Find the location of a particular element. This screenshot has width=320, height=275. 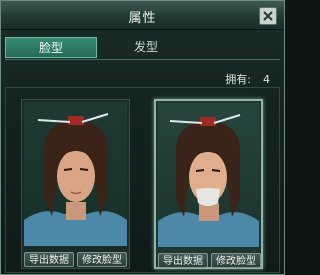

tab-hairstyle: 发型 is located at coordinates (146, 47).